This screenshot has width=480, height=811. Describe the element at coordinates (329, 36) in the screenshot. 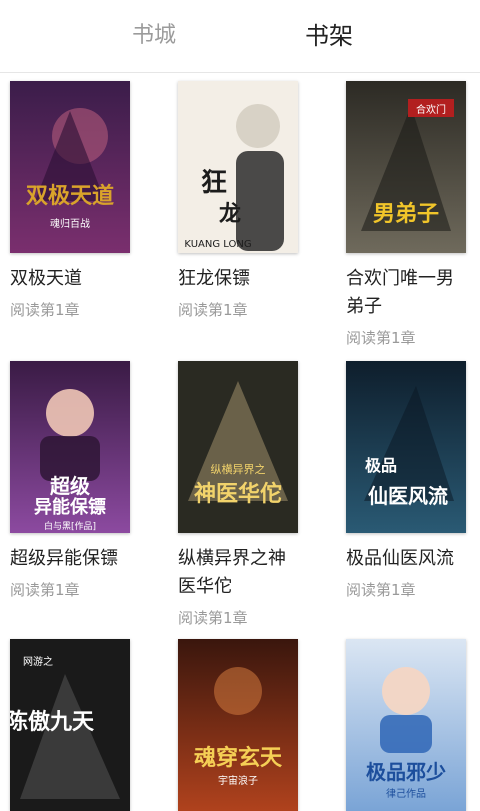

I see `tab-bookshelf: 书架` at that location.